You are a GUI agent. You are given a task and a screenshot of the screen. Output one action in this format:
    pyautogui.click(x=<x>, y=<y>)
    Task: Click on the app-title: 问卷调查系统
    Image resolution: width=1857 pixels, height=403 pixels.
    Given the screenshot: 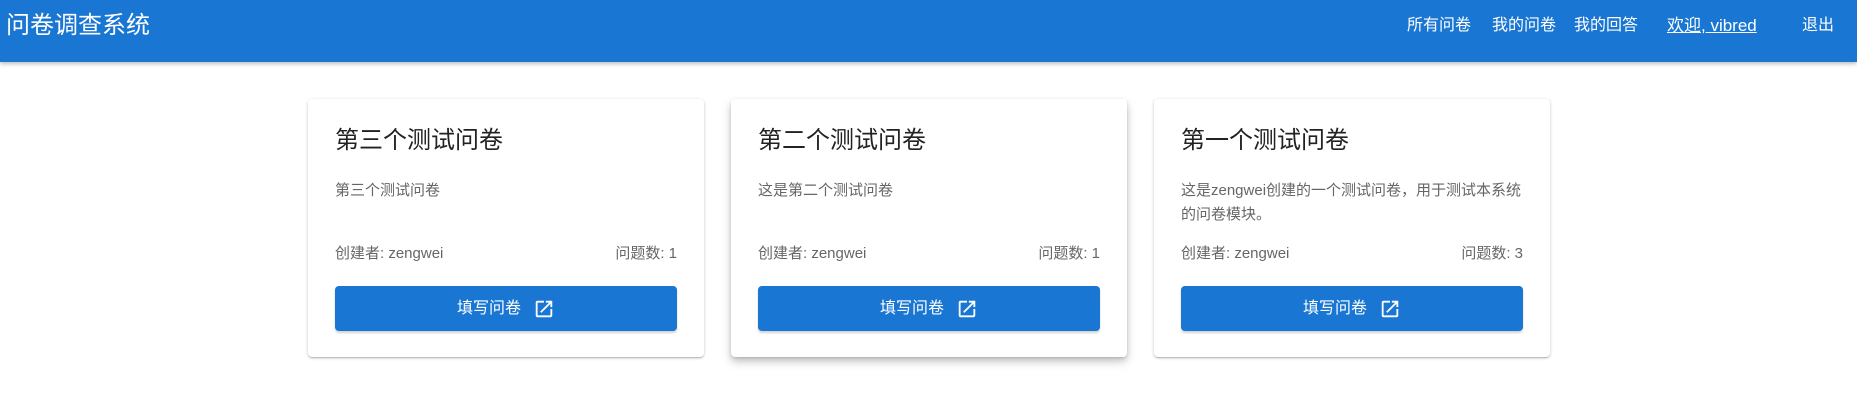 What is the action you would take?
    pyautogui.click(x=78, y=26)
    